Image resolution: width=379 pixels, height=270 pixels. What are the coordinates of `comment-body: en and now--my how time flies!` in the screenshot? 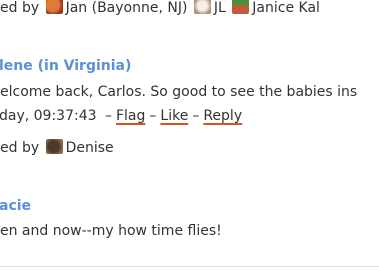 It's located at (111, 231).